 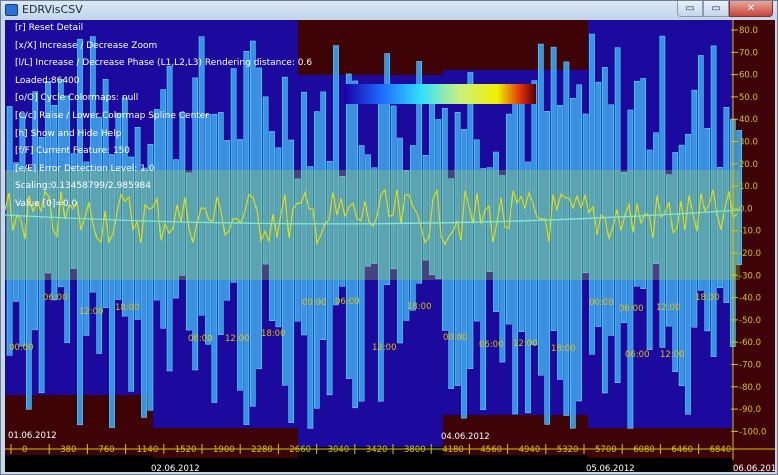 What do you see at coordinates (750, 321) in the screenshot?
I see `y-tick-label: -50.0` at bounding box center [750, 321].